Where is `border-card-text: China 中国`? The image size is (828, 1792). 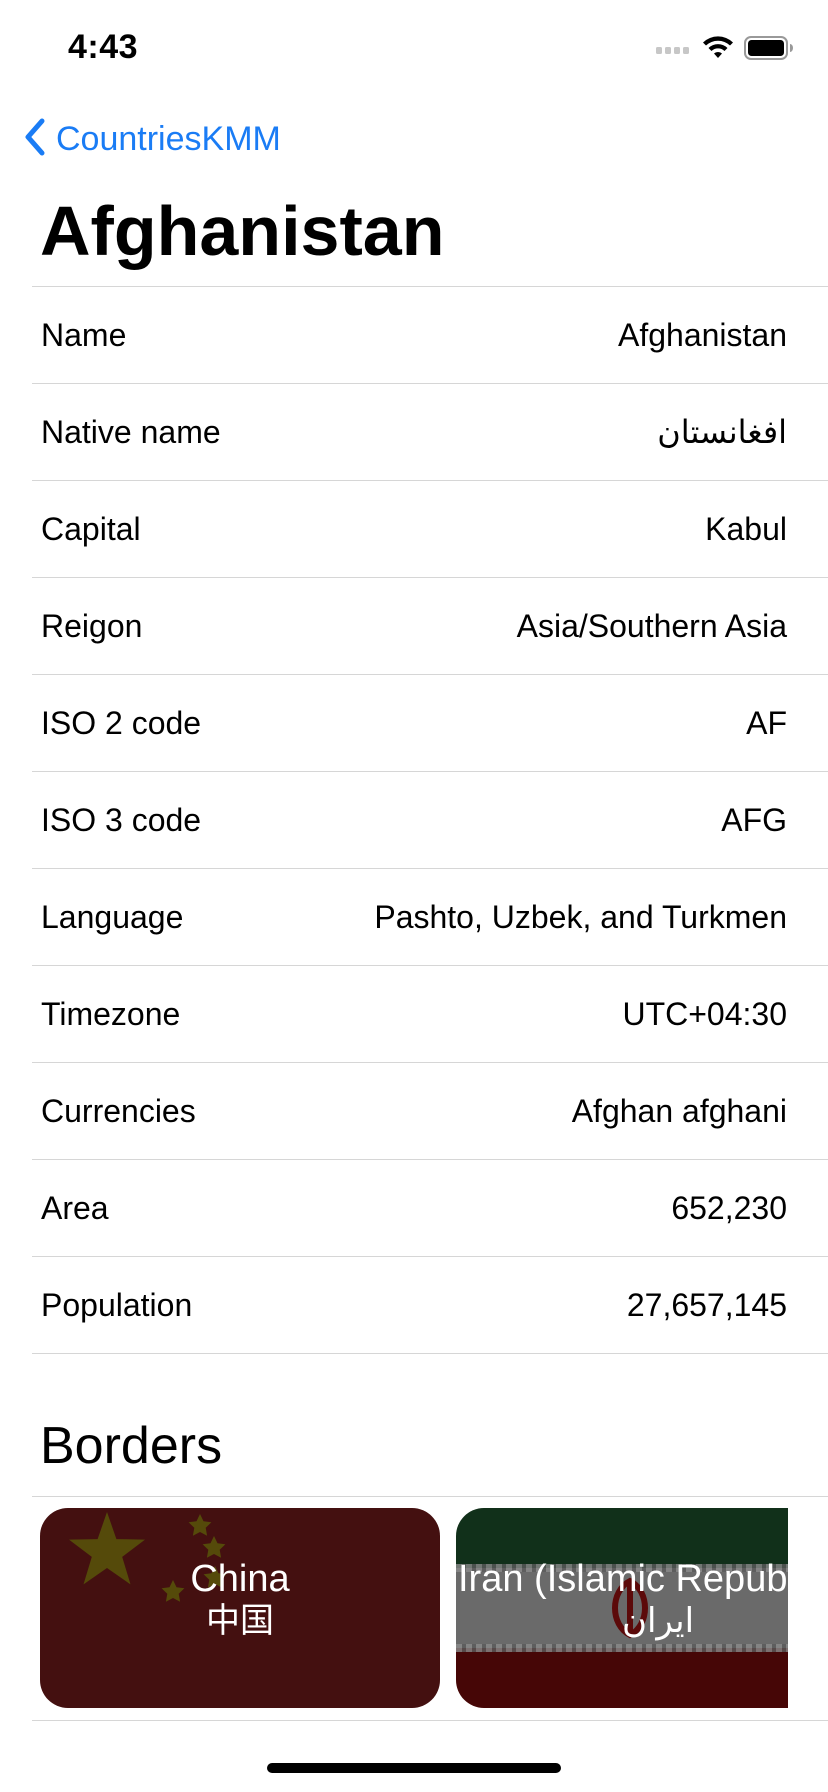 border-card-text: China 中国 is located at coordinates (240, 1600).